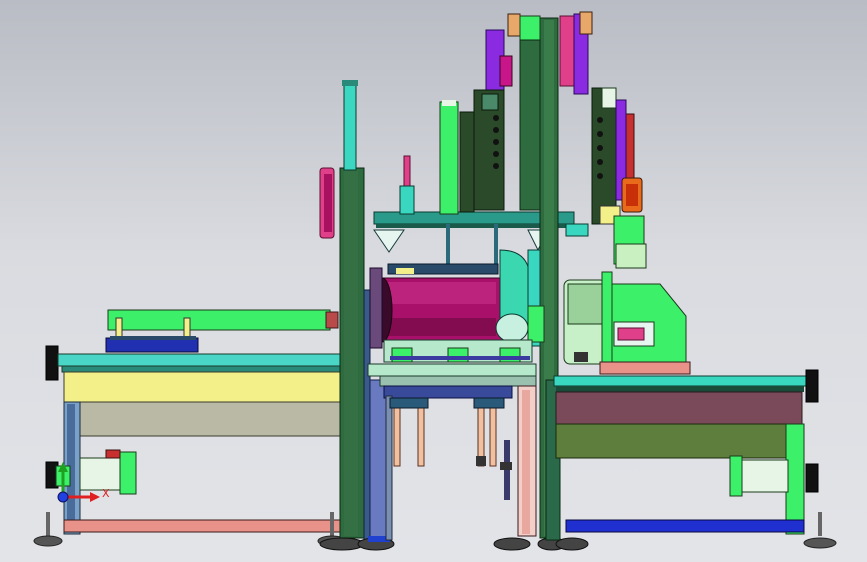  I want to click on right-maroon-belt, so click(679, 408).